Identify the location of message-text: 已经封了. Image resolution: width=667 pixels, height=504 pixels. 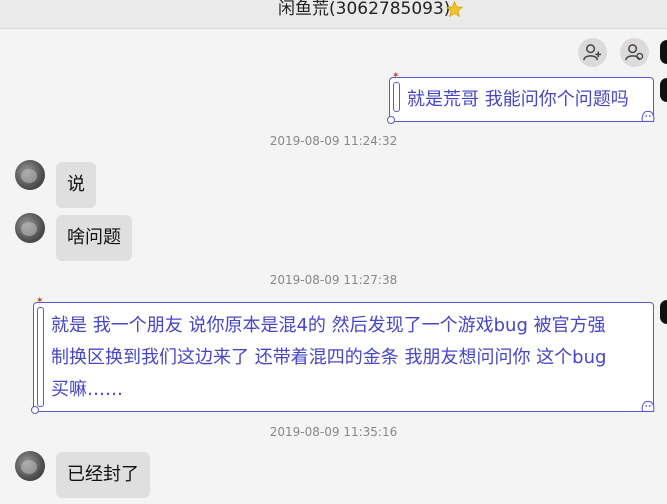
(103, 474).